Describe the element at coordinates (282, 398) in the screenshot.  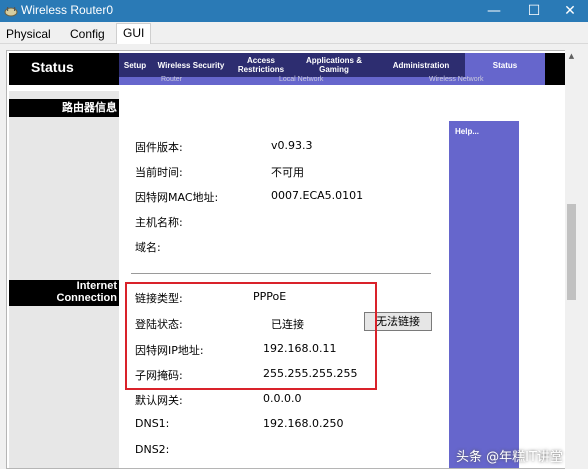
I see `gateway-value: 0.0.0.0` at that location.